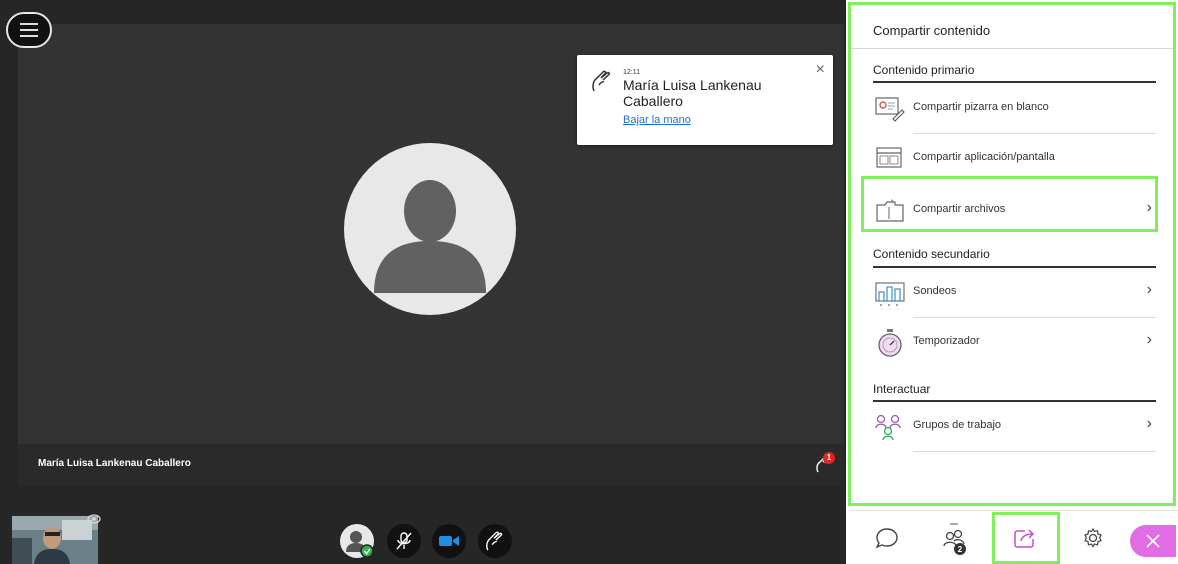 The width and height of the screenshot is (1178, 564). I want to click on gear-icon, so click(1093, 537).